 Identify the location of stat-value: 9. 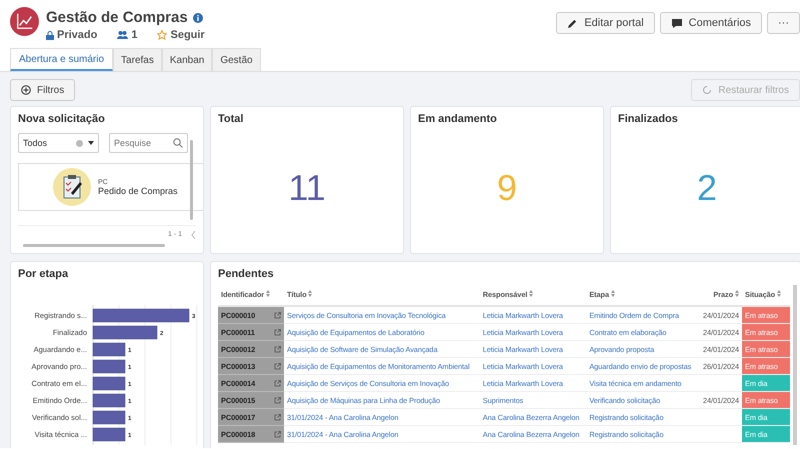
(507, 188).